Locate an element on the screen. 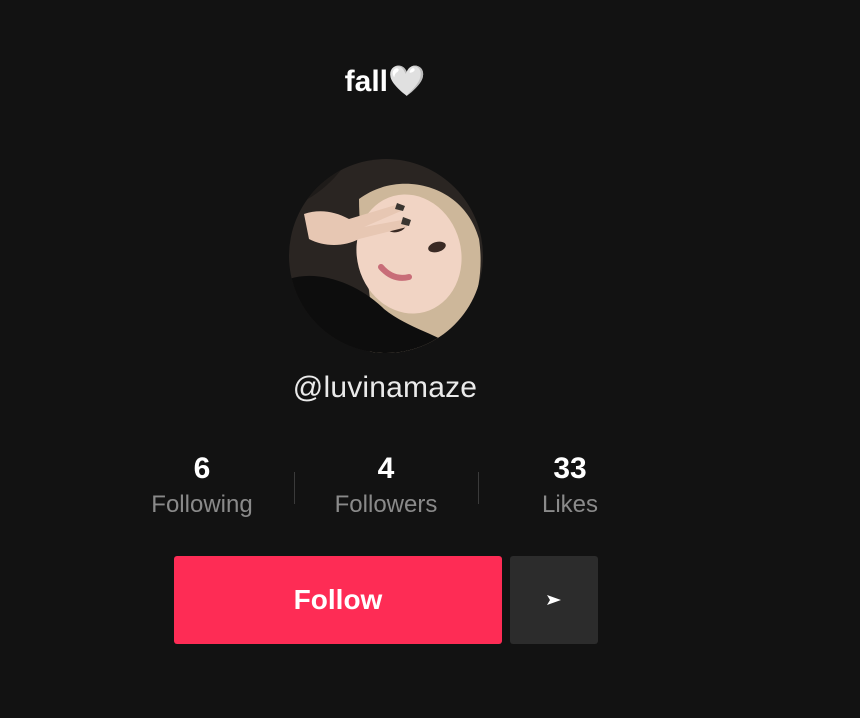 The height and width of the screenshot is (718, 860). profile-title: fall🤍 is located at coordinates (385, 81).